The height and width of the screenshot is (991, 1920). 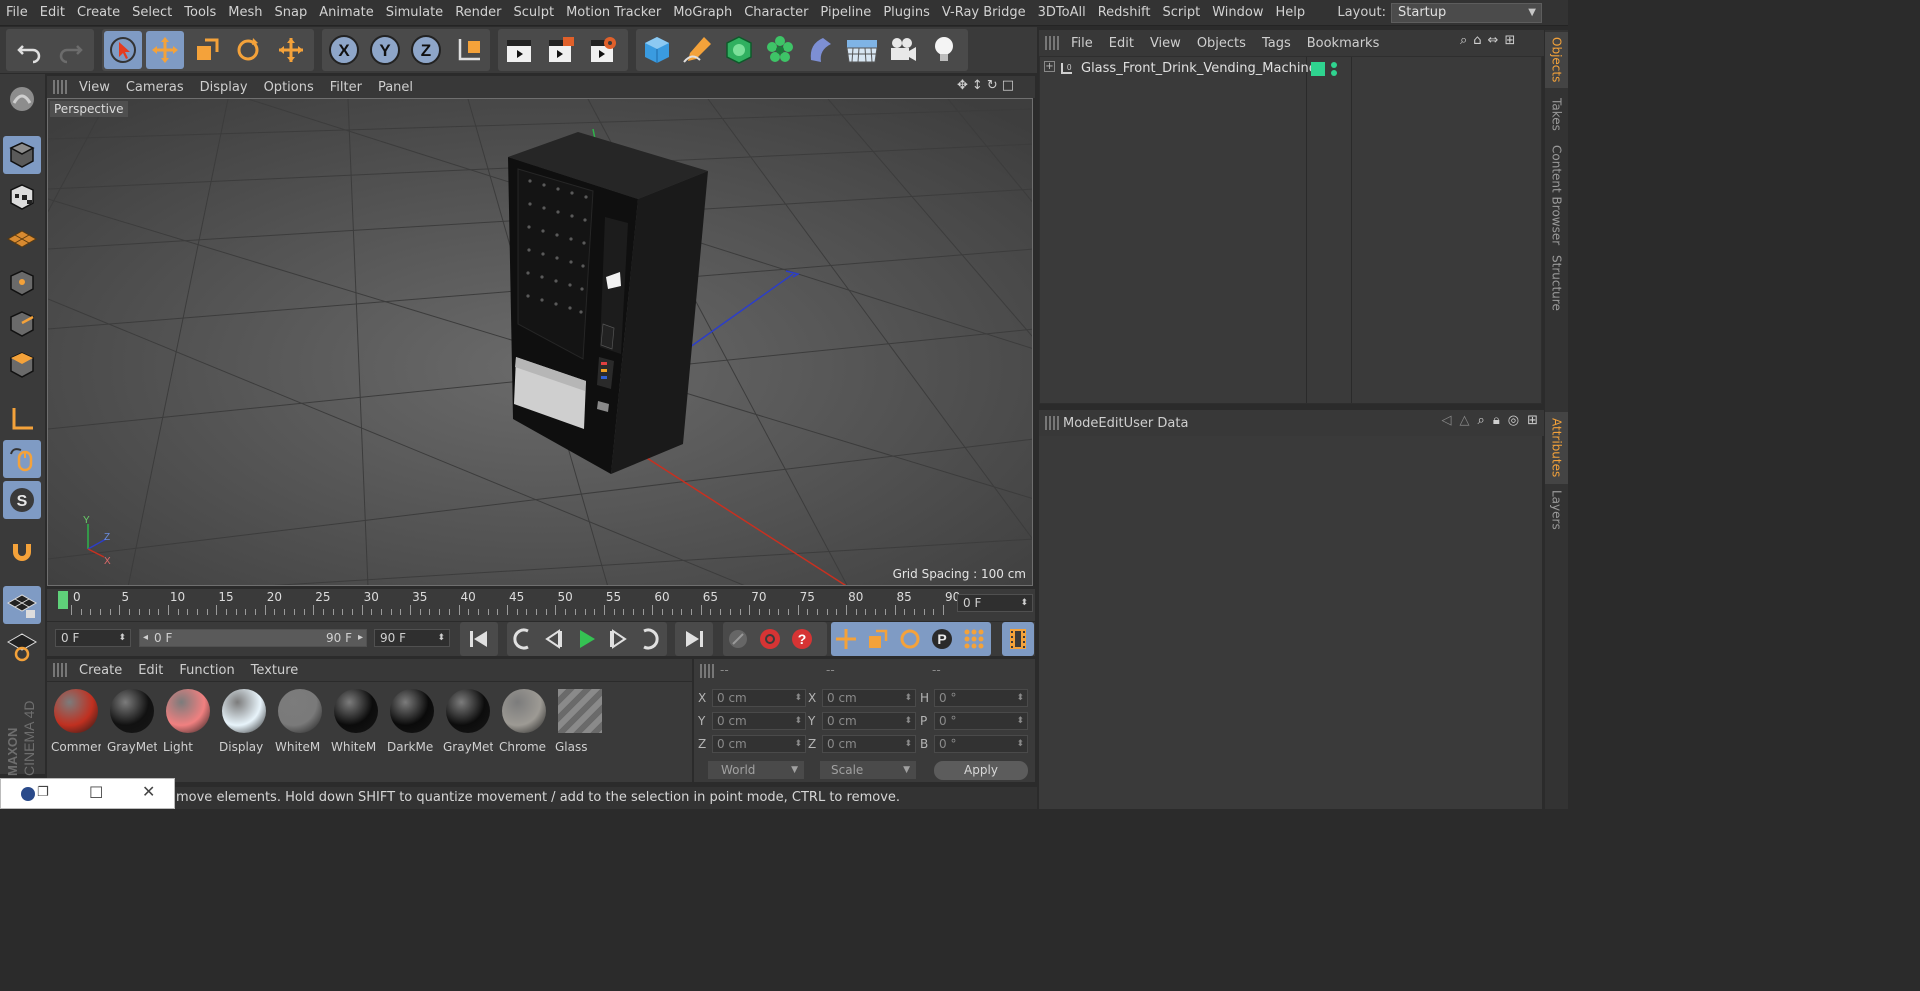 I want to click on menu-simulate: Simulate, so click(x=414, y=13).